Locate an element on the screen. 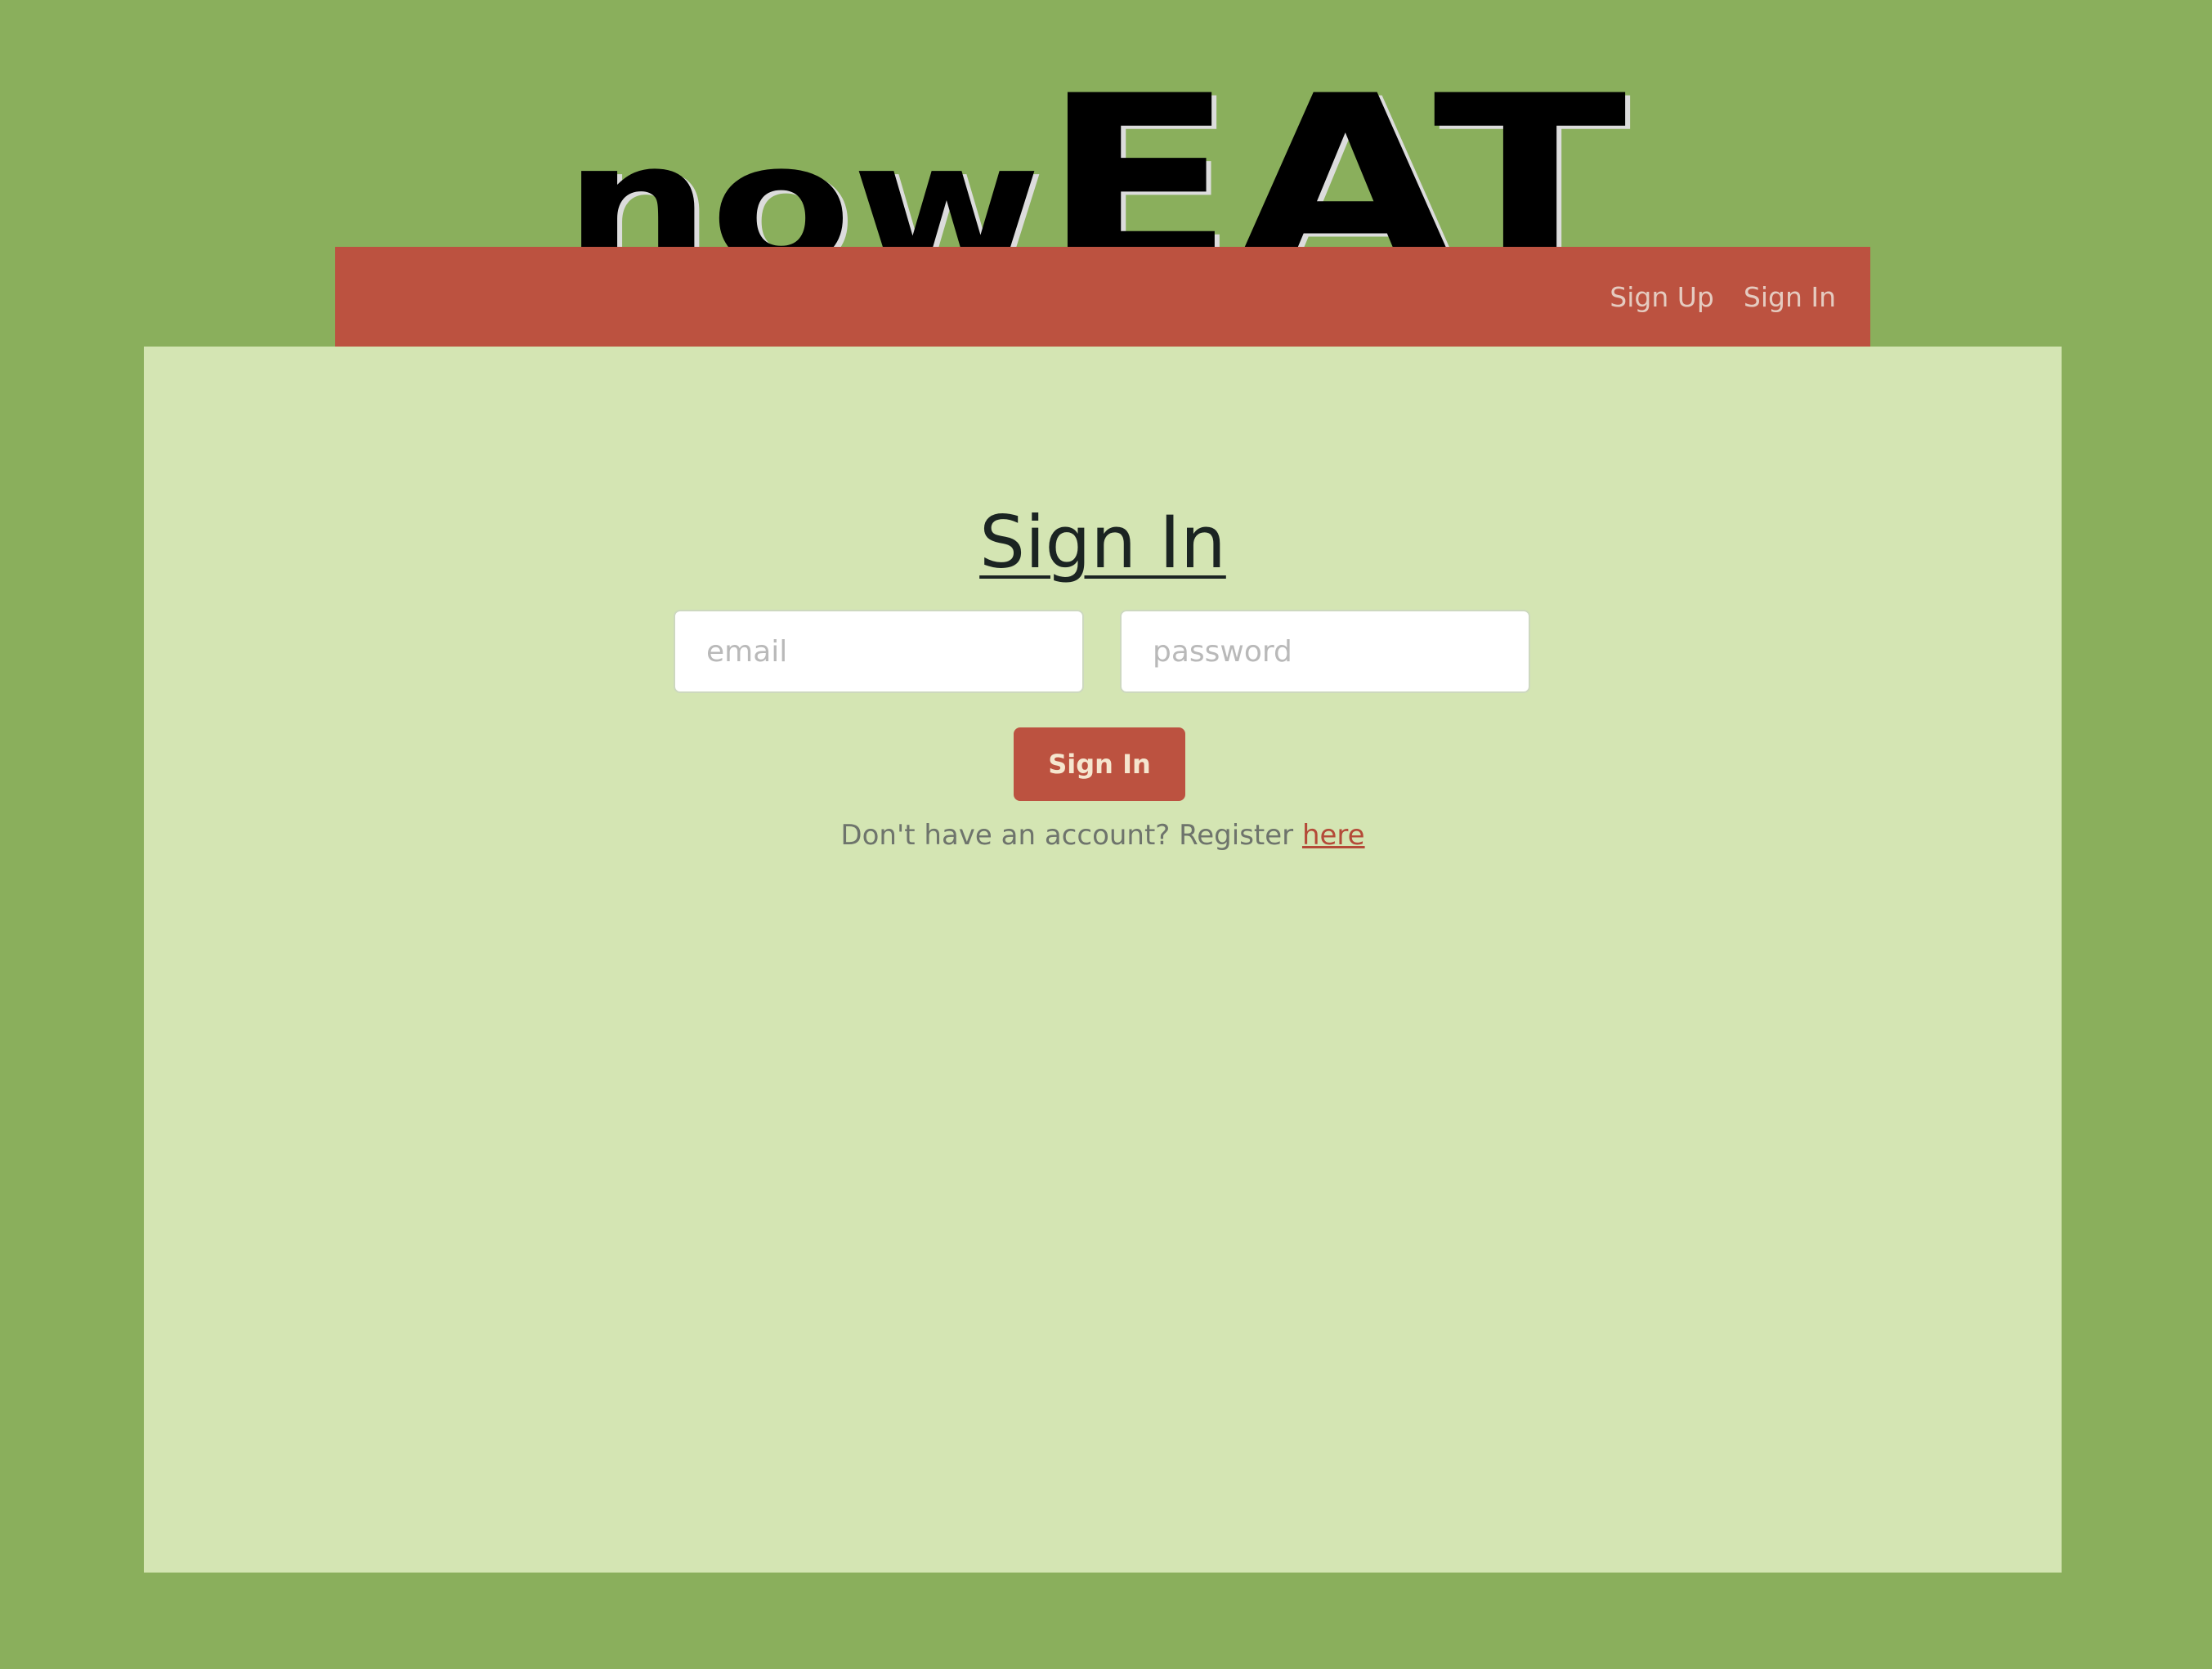 This screenshot has height=1669, width=2212. register-prompt: Don't have an account? Register here is located at coordinates (1103, 835).